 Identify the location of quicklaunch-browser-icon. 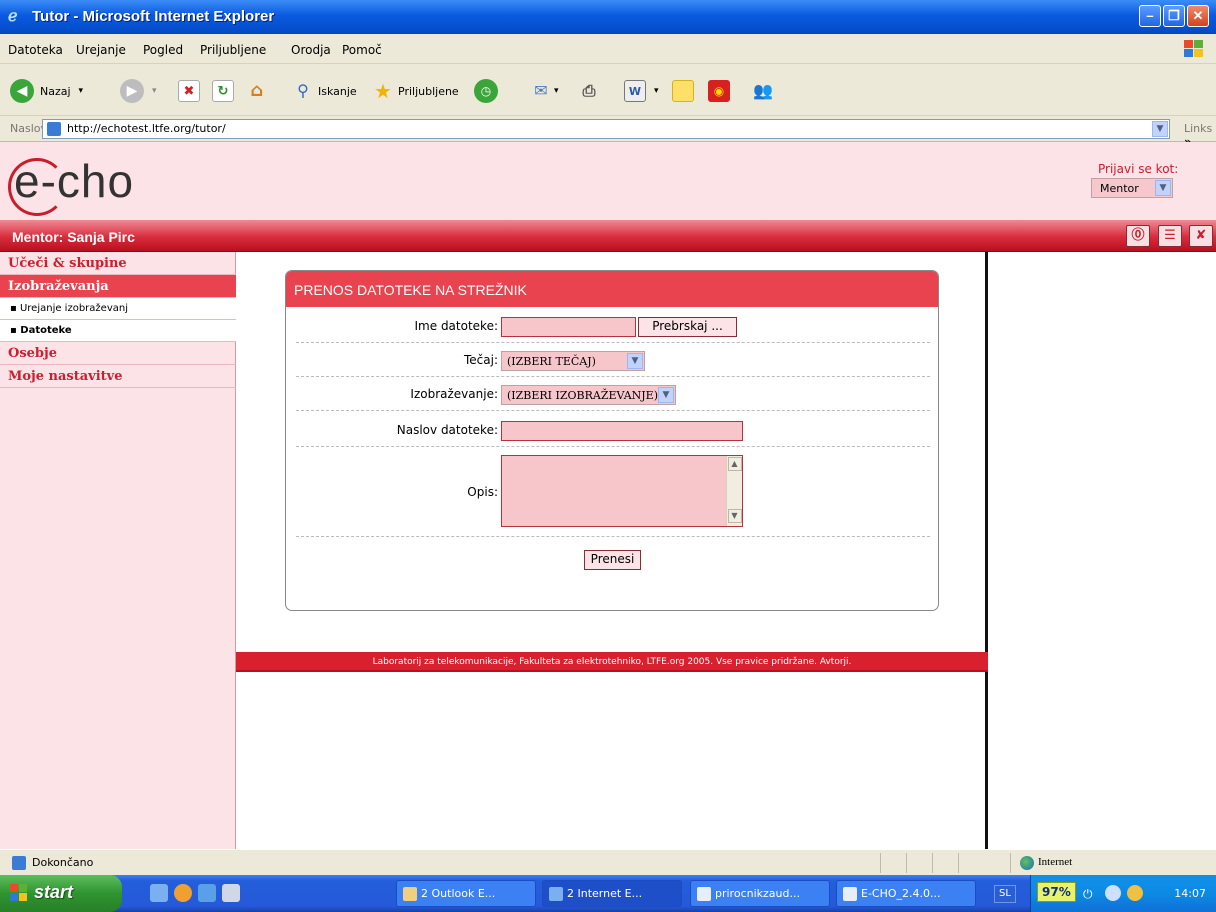
(207, 893).